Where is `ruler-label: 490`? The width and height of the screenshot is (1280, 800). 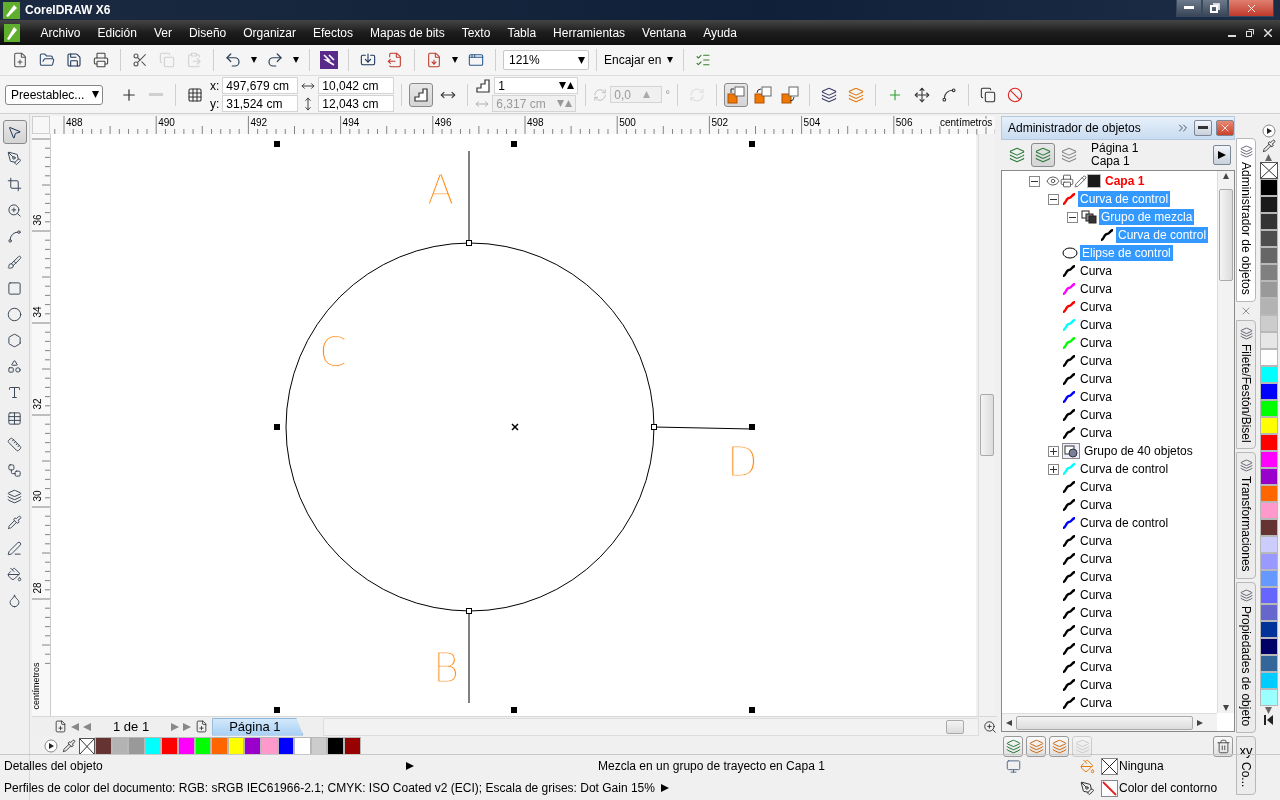
ruler-label: 490 is located at coordinates (166, 122).